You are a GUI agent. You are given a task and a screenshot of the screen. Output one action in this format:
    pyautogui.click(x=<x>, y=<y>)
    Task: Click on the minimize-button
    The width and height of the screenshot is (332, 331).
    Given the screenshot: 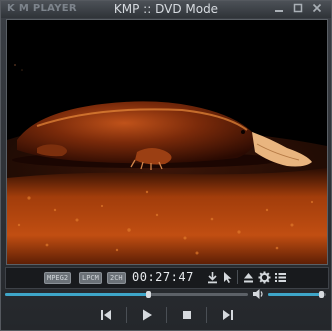 What is the action you would take?
    pyautogui.click(x=279, y=8)
    